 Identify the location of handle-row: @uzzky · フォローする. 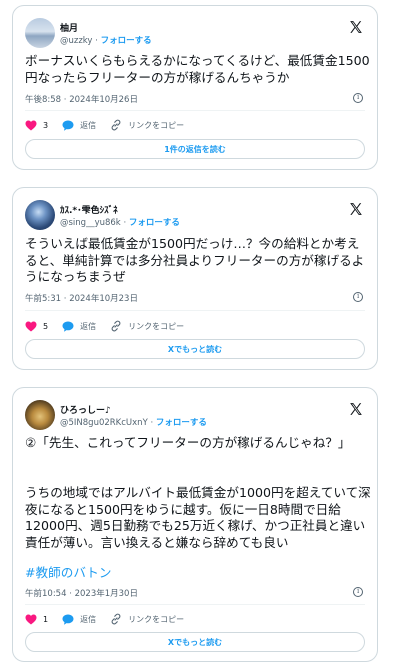
(106, 41).